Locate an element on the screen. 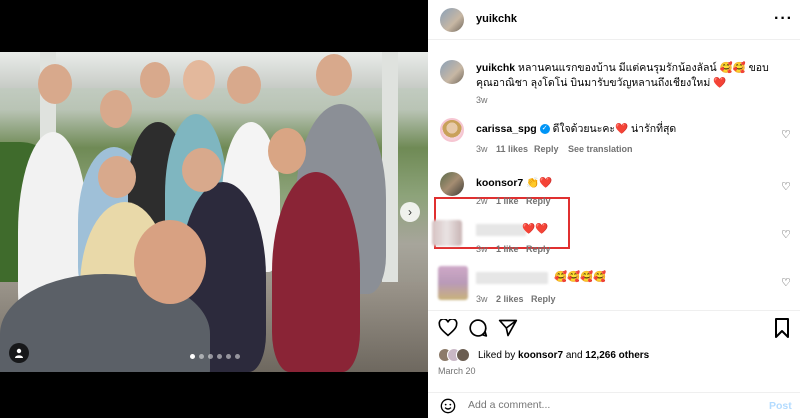 This screenshot has height=418, width=800. emoji-icon is located at coordinates (448, 406).